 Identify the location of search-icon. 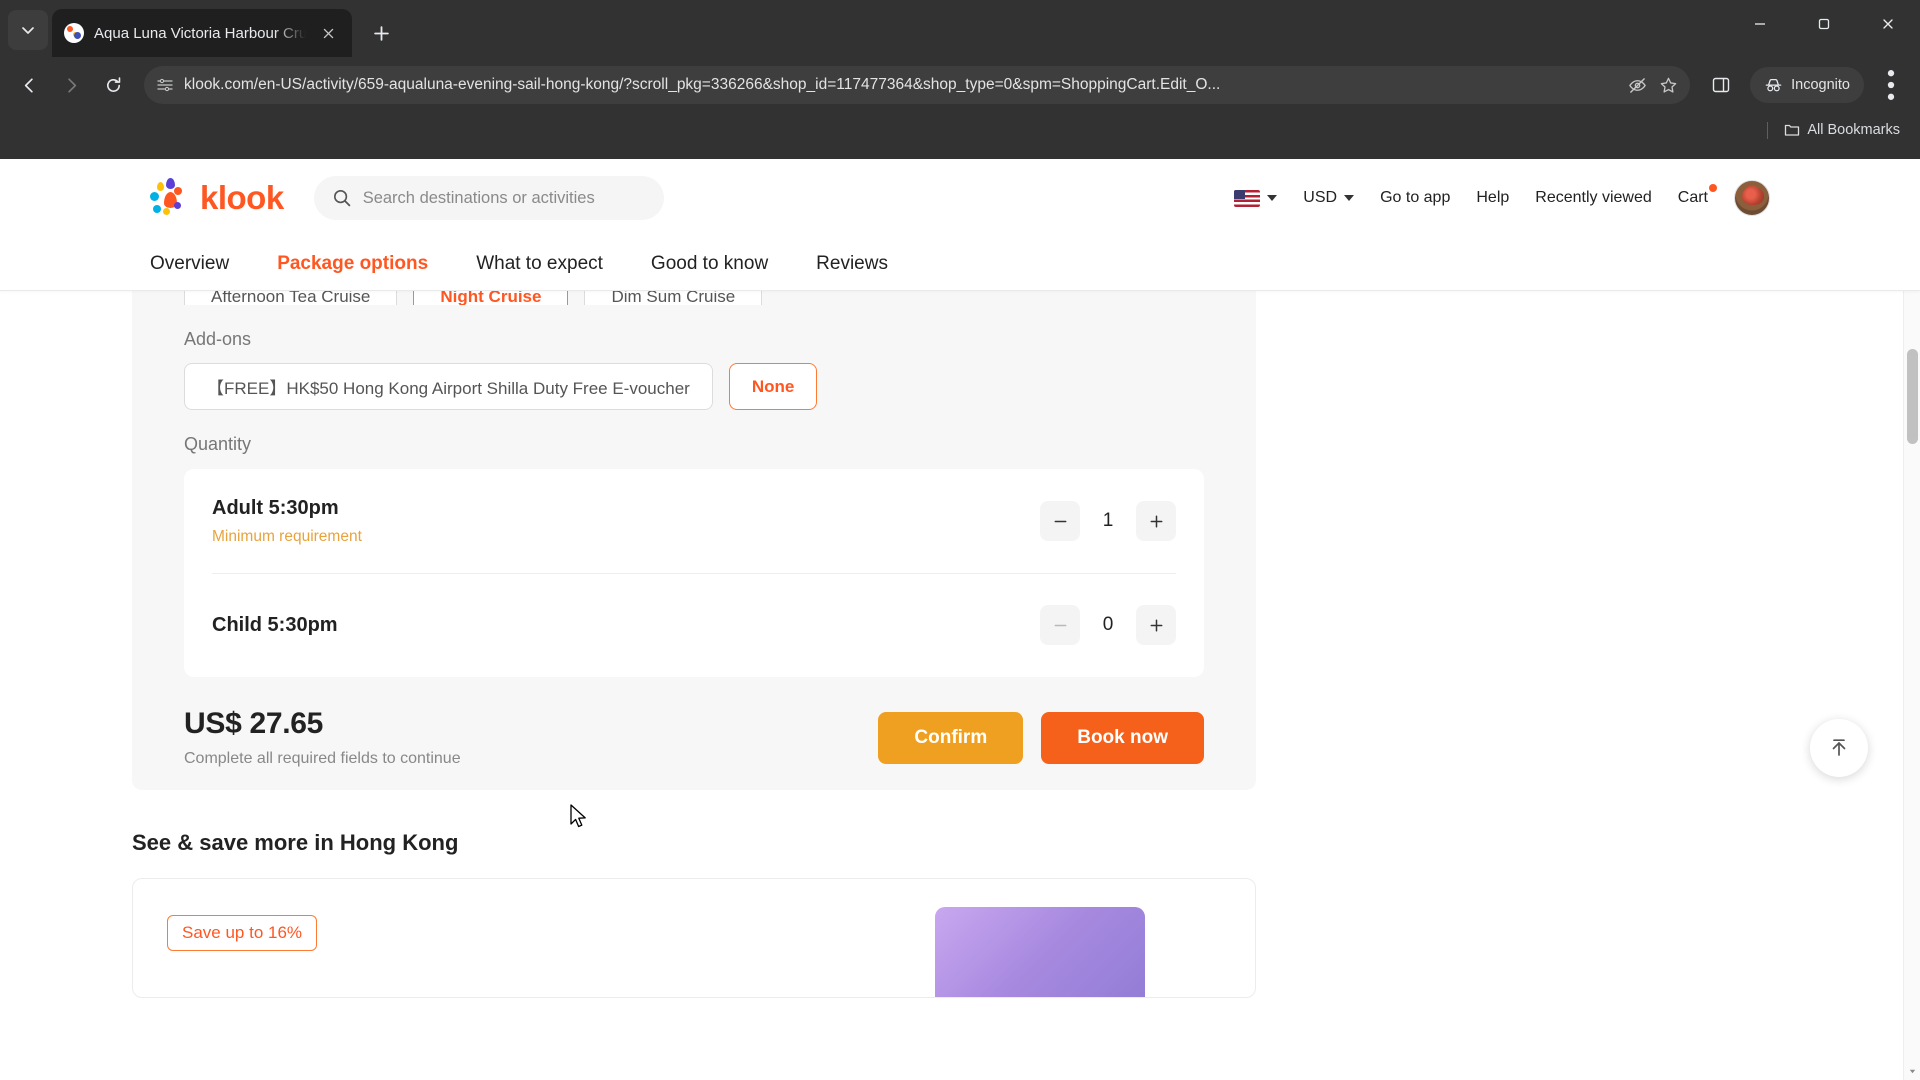
(342, 198).